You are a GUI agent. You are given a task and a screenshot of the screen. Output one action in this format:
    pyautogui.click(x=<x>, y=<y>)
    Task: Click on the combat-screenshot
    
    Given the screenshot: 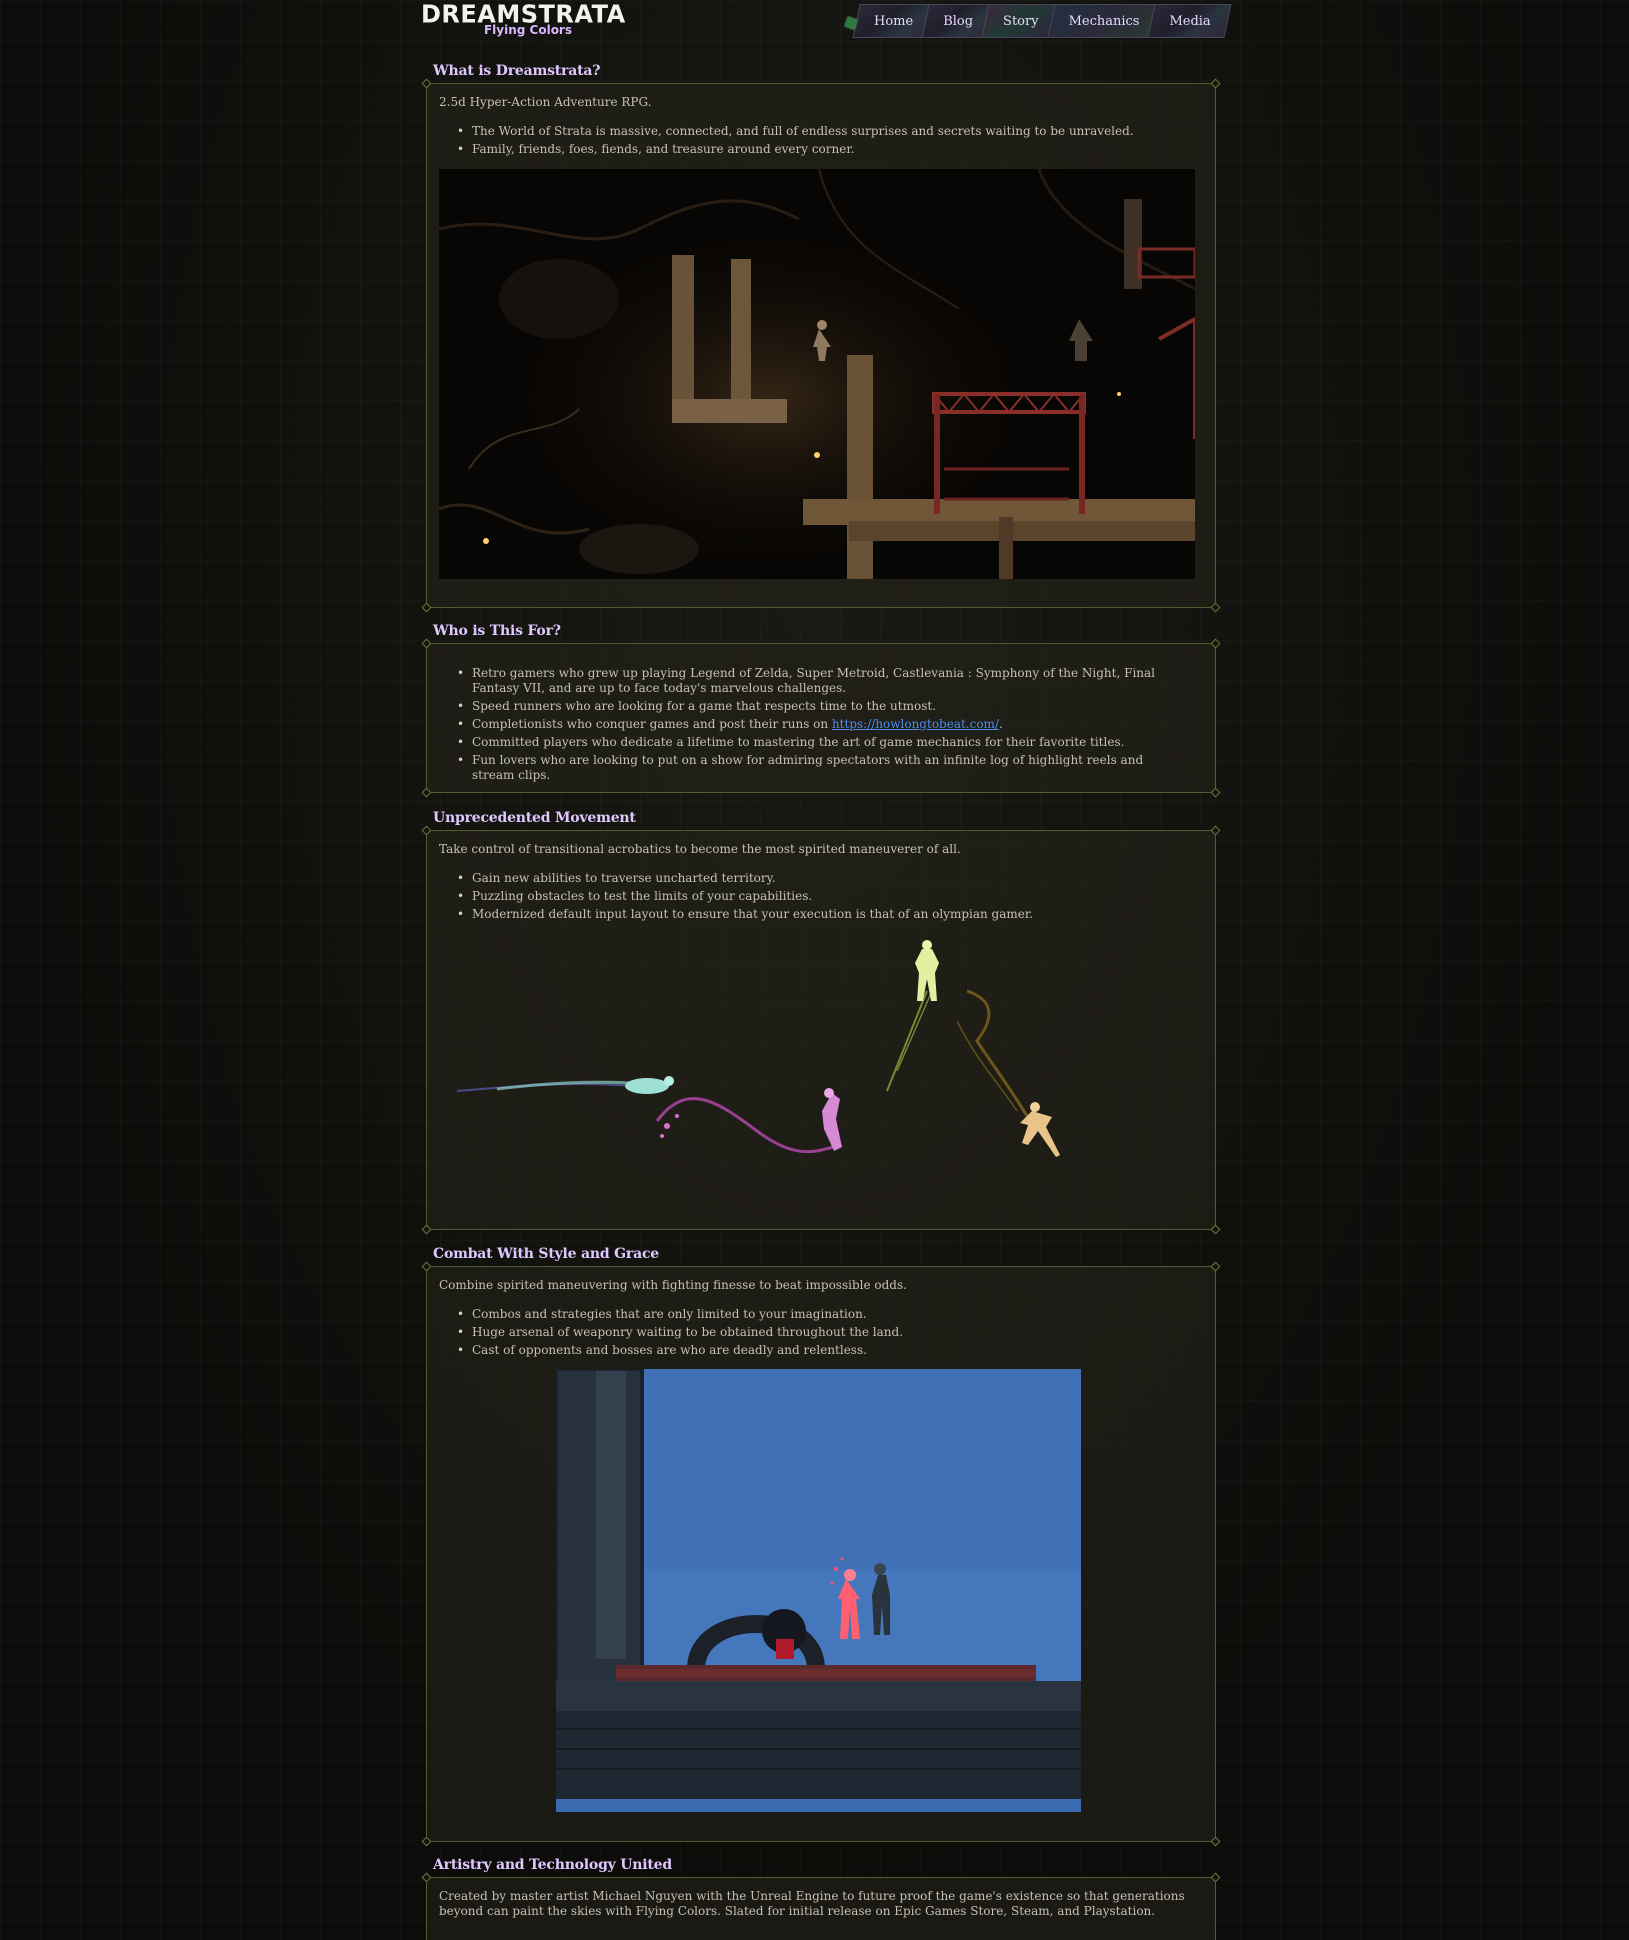 What is the action you would take?
    pyautogui.click(x=818, y=1590)
    